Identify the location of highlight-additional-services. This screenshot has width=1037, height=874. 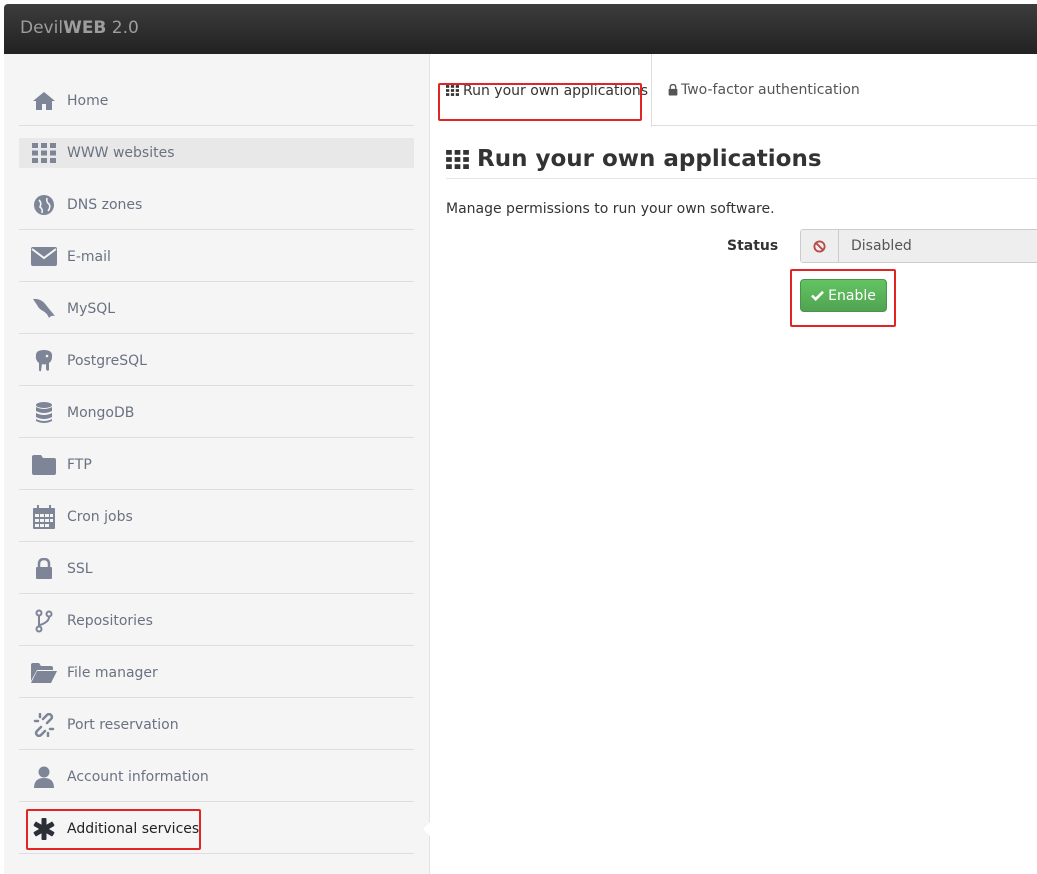
(113, 829).